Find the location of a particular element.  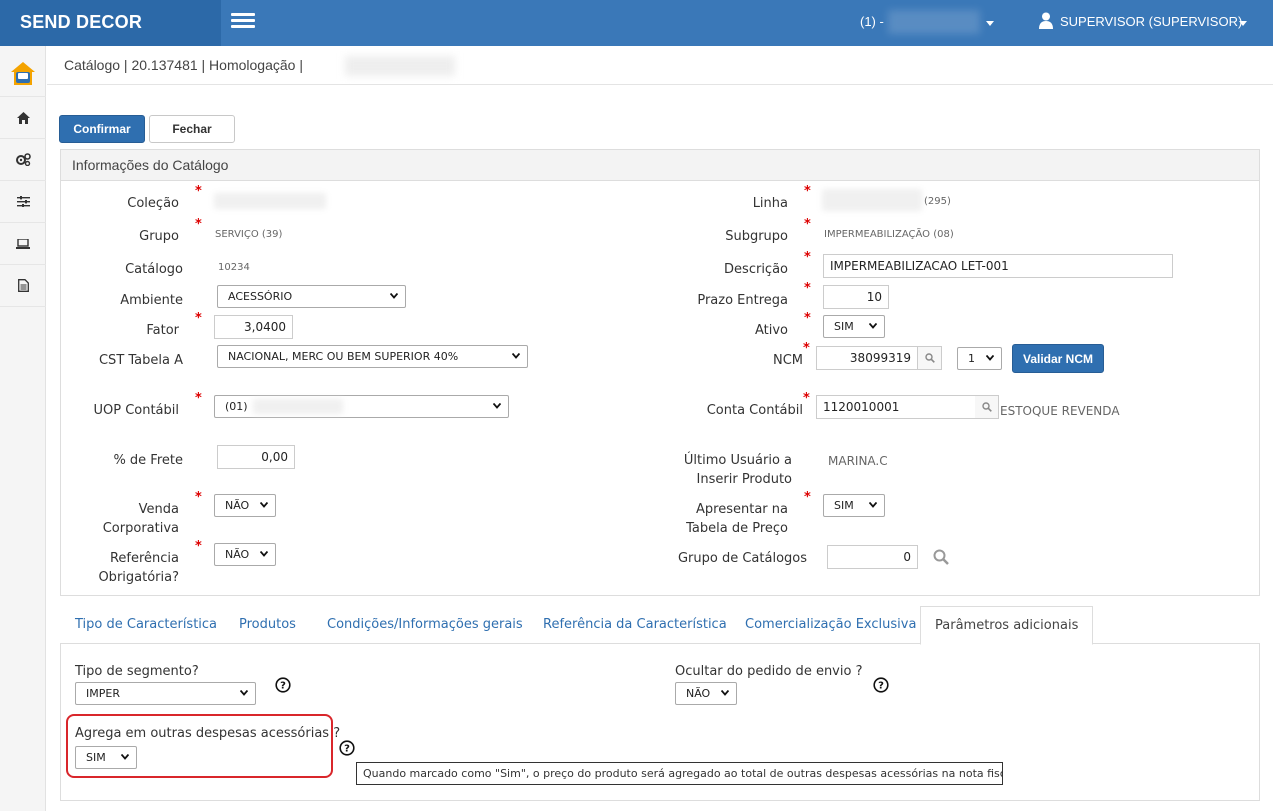

ativo-select: SIM is located at coordinates (854, 326).